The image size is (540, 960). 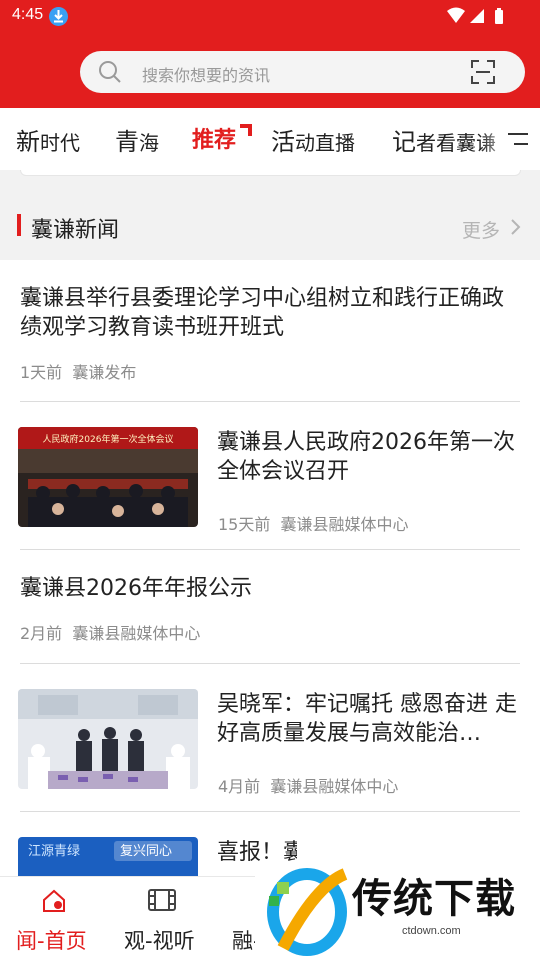 I want to click on tab-xinshidai: 新时代, so click(x=48, y=139).